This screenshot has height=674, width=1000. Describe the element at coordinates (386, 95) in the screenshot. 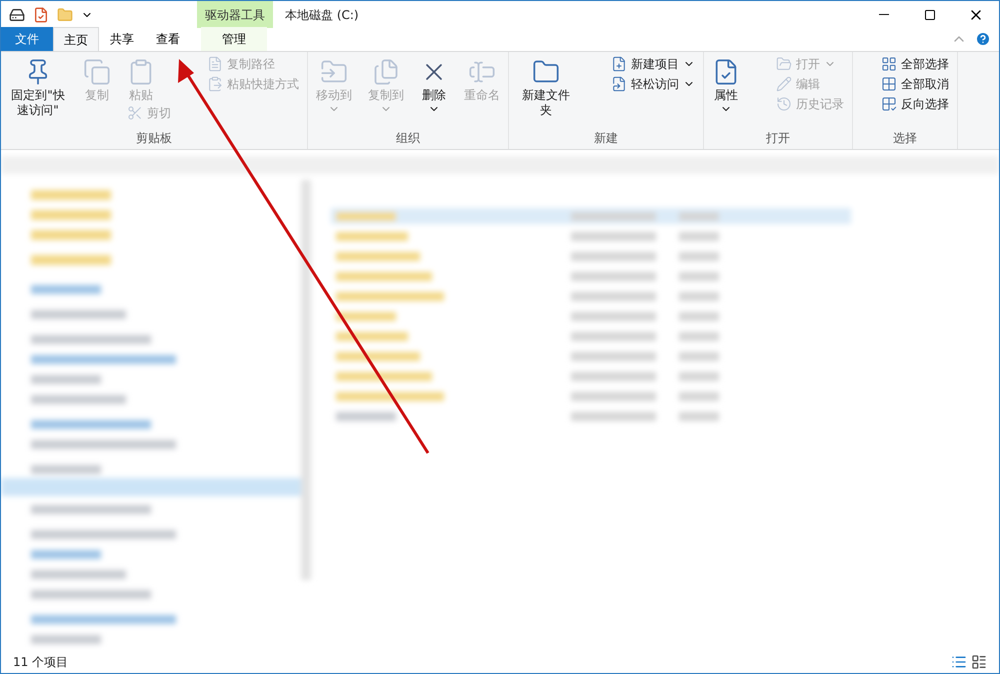

I see `button-label: 复制到` at that location.